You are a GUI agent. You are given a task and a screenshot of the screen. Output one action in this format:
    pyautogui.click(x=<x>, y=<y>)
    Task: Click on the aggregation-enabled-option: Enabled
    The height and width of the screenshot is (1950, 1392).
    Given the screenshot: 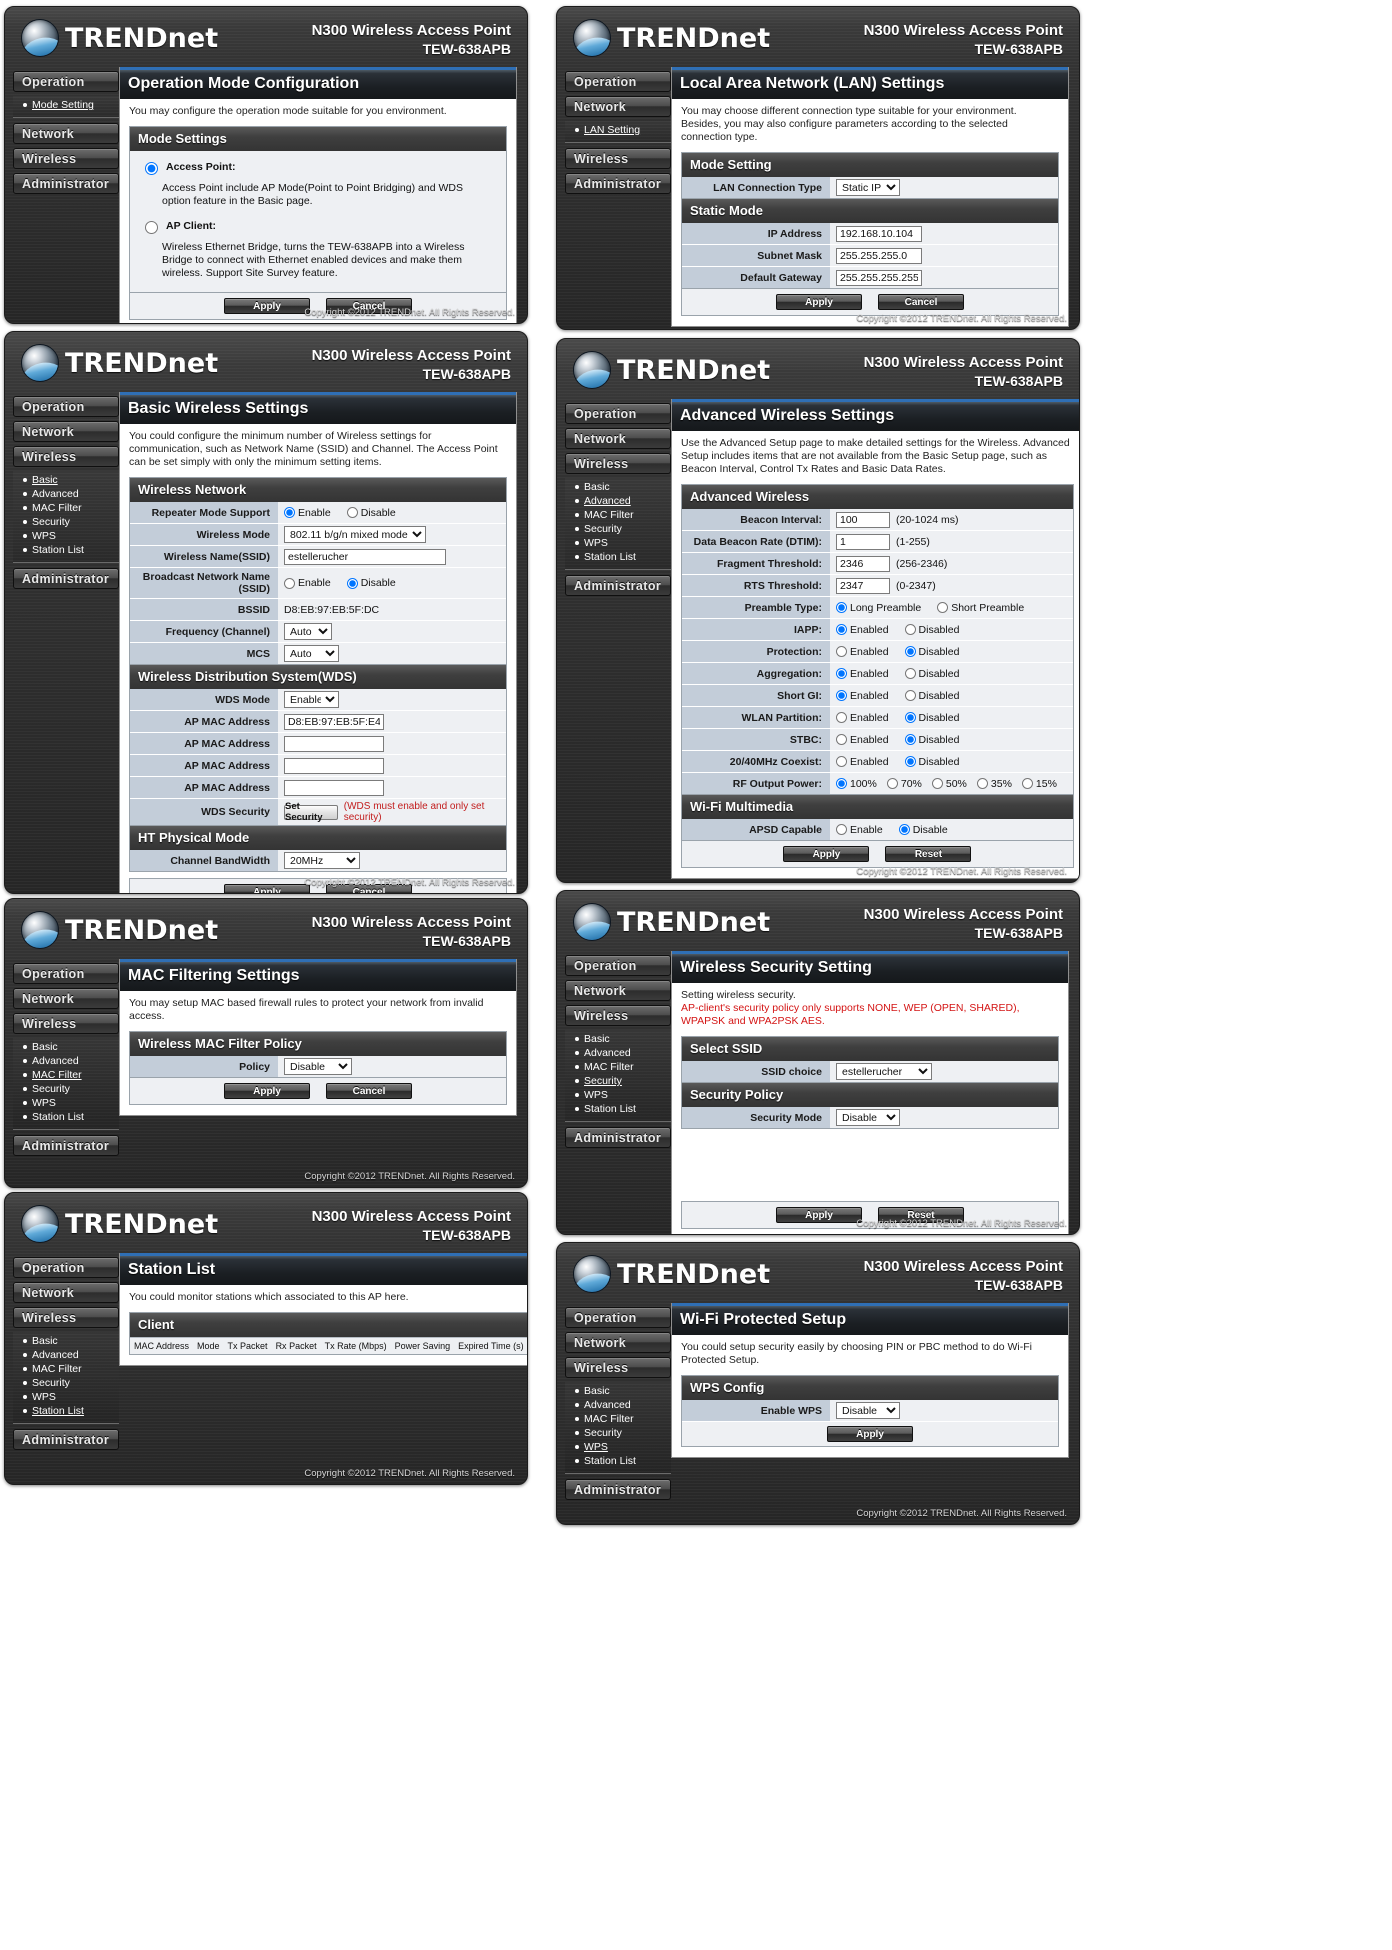 What is the action you would take?
    pyautogui.click(x=862, y=674)
    